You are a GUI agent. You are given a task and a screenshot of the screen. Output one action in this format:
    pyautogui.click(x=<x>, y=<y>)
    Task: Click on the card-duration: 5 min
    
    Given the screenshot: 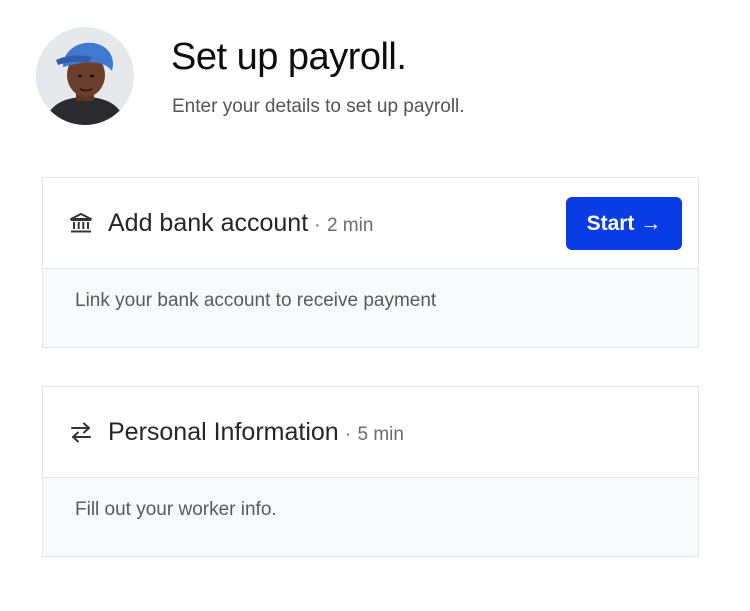 What is the action you would take?
    pyautogui.click(x=380, y=434)
    